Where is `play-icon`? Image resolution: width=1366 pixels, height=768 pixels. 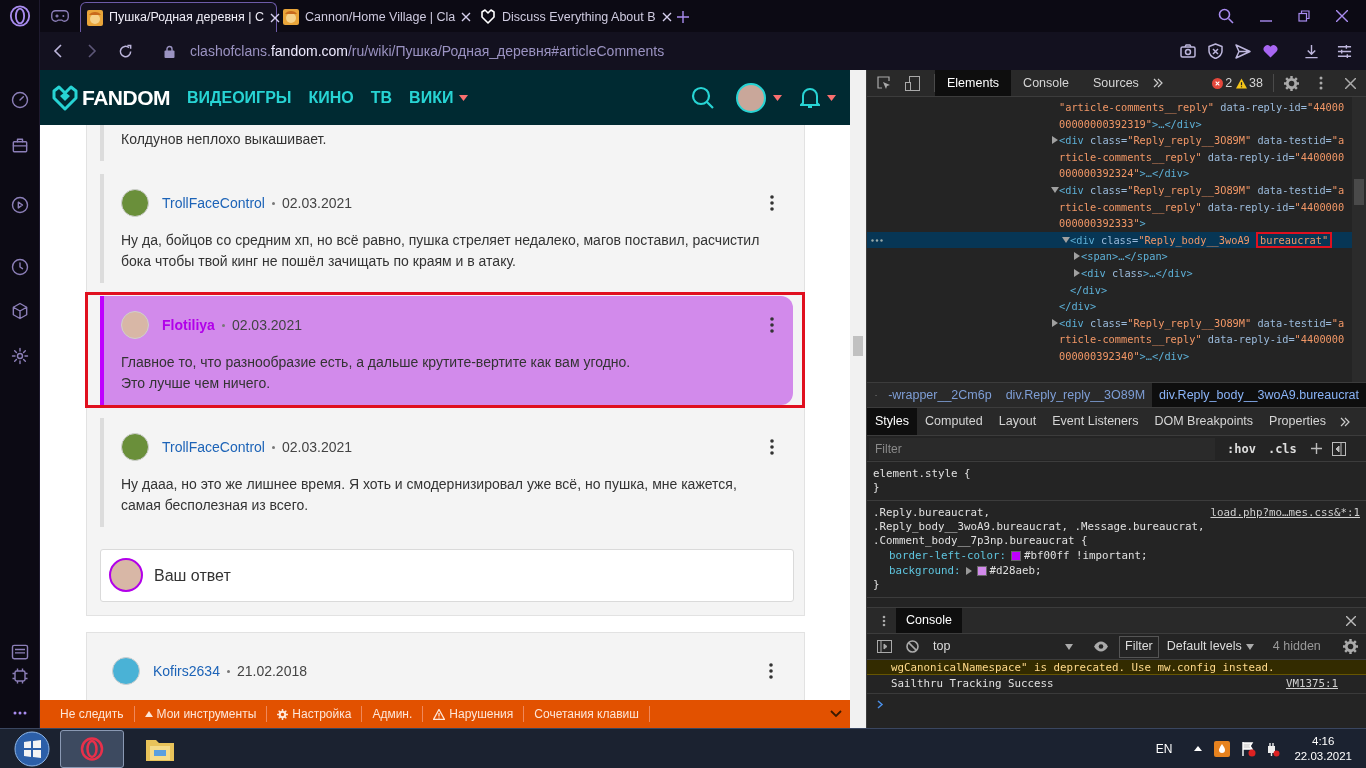 play-icon is located at coordinates (19, 205).